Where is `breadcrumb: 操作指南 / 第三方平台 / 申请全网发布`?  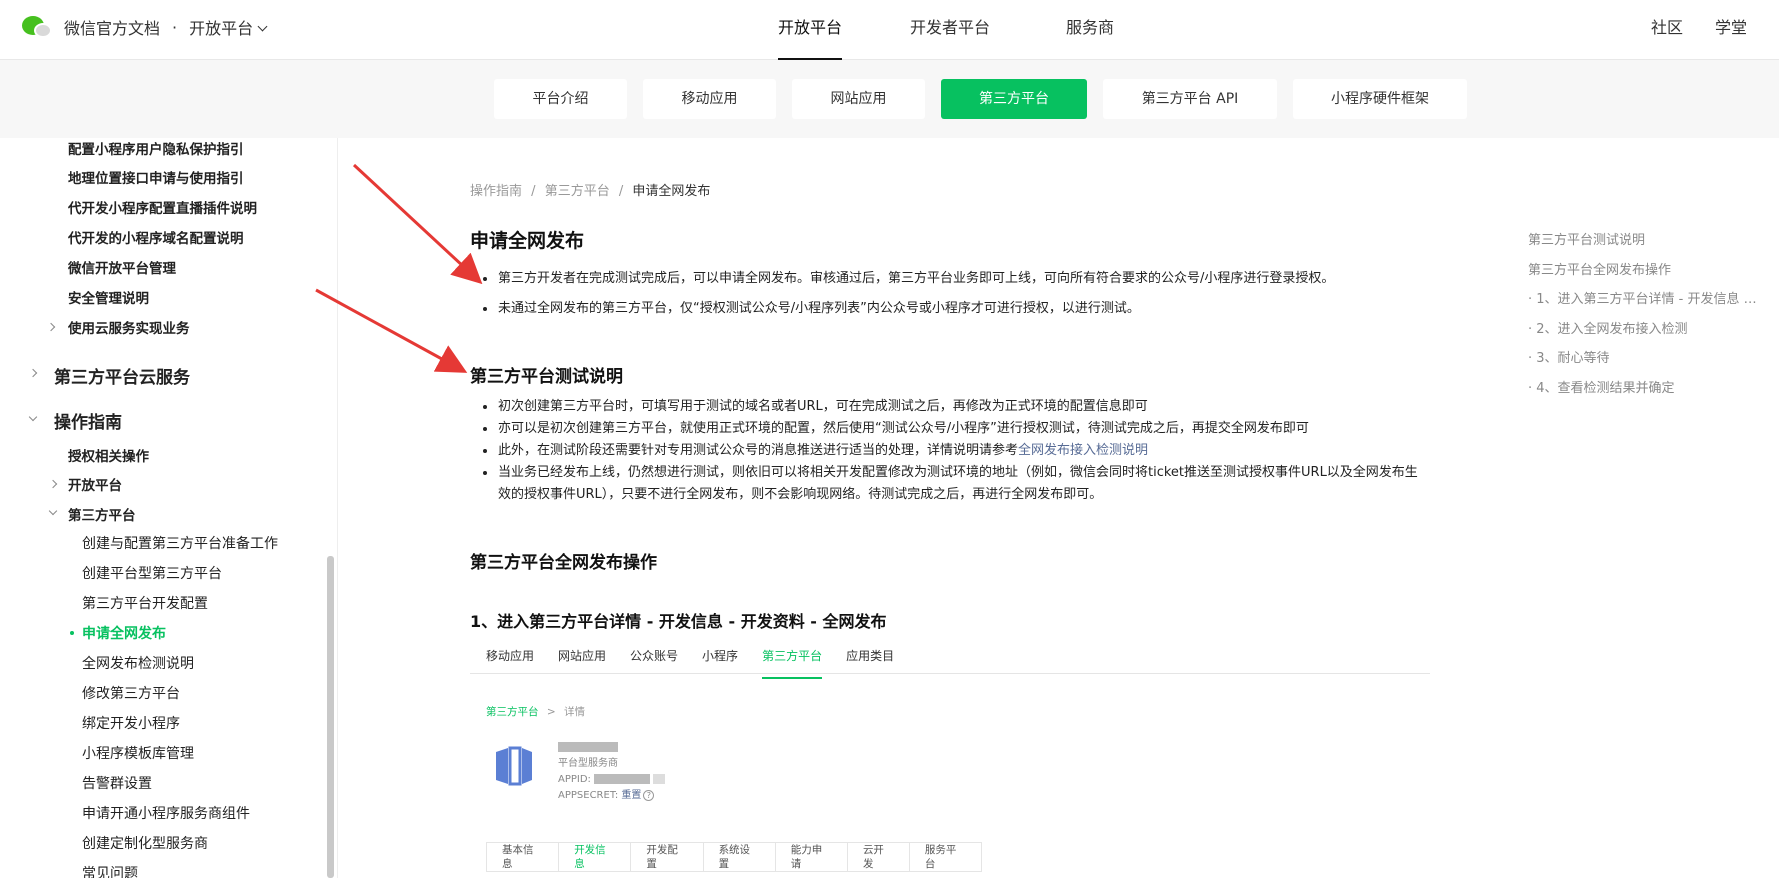 breadcrumb: 操作指南 / 第三方平台 / 申请全网发布 is located at coordinates (590, 189).